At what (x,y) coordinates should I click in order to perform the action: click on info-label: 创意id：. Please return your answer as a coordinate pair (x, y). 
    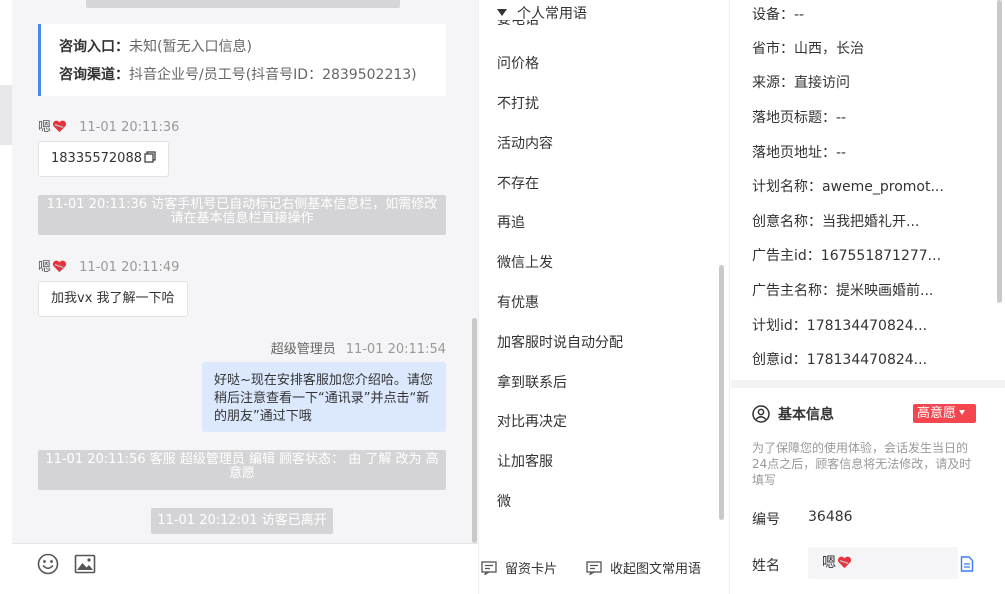
    Looking at the image, I should click on (779, 360).